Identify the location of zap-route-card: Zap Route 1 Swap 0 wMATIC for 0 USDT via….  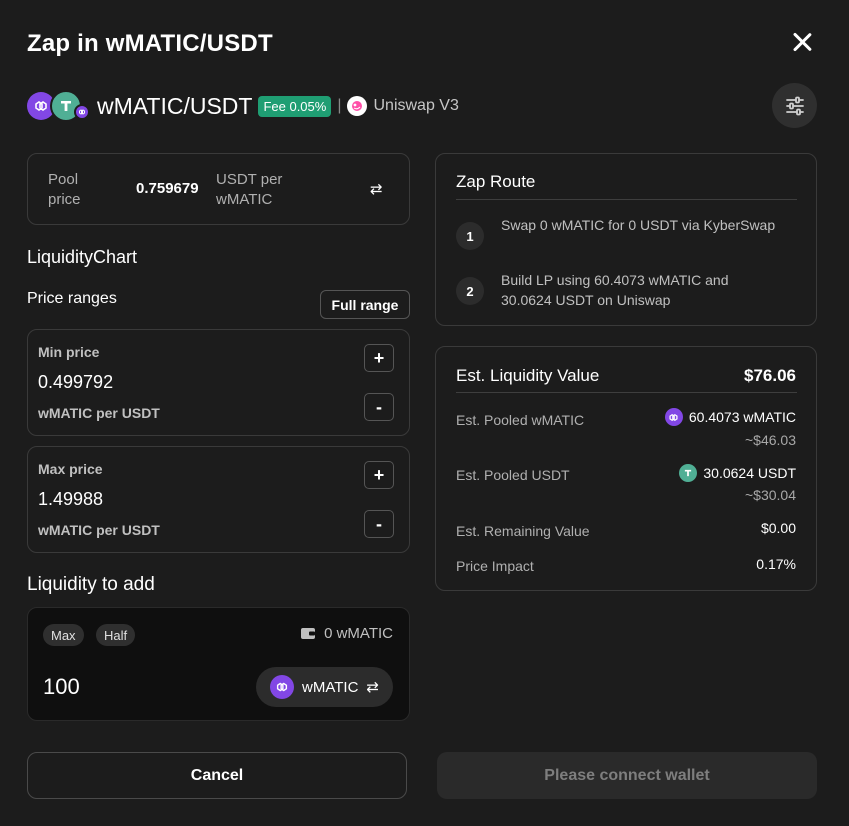
(626, 239).